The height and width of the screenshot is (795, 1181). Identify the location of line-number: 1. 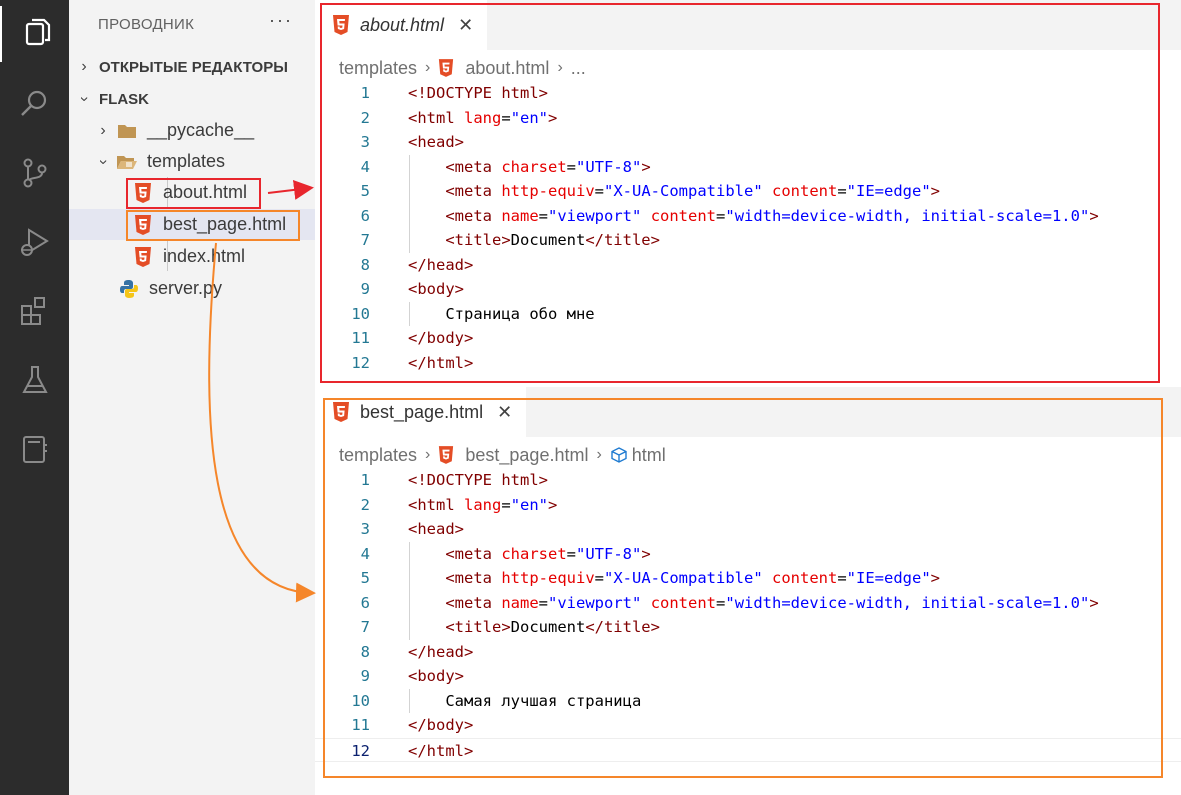
(365, 480).